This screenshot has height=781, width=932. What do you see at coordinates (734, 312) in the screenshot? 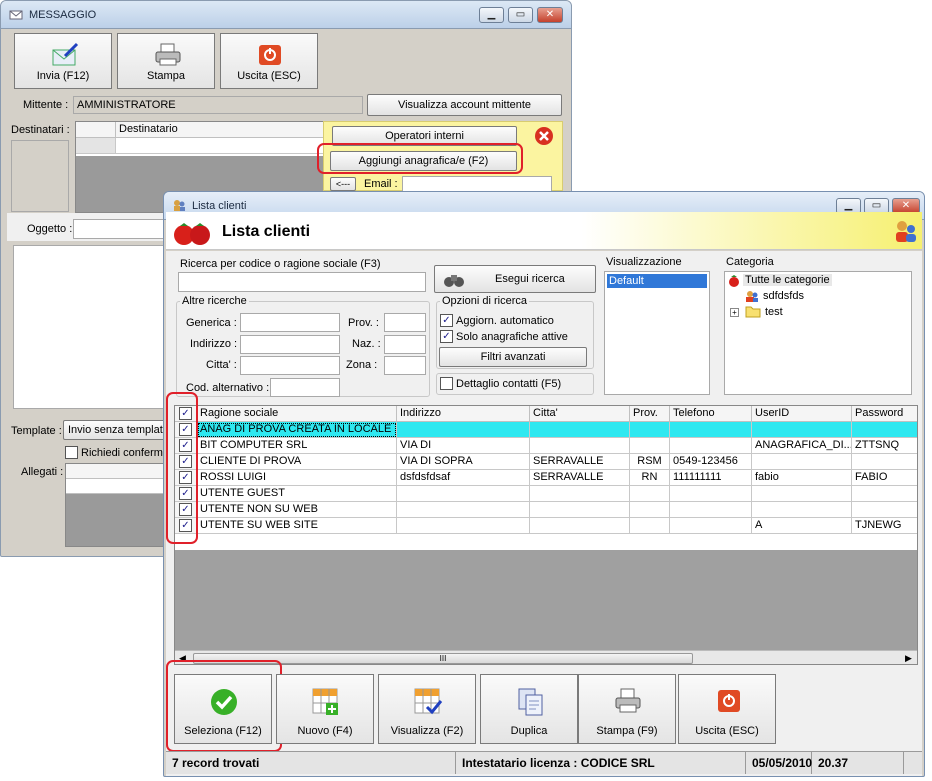
I see `expand-icon: +` at bounding box center [734, 312].